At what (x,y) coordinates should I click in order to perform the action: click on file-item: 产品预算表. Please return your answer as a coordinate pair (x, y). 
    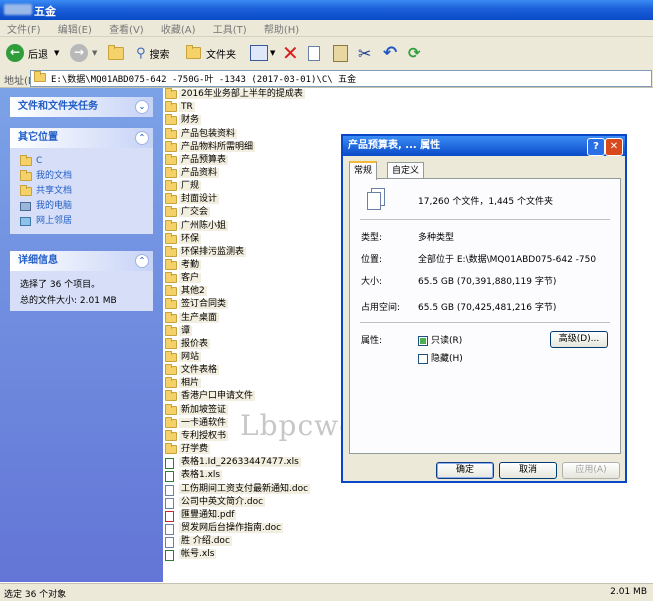
    Looking at the image, I should click on (197, 160).